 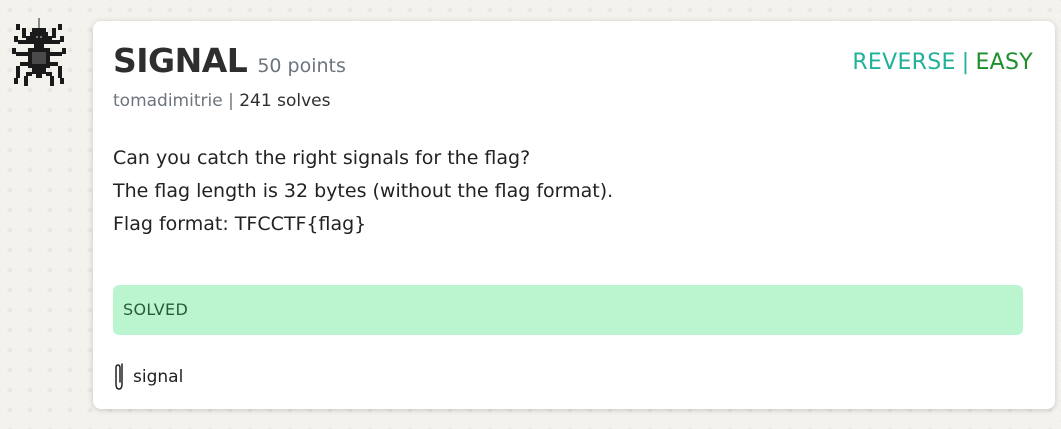 What do you see at coordinates (285, 101) in the screenshot?
I see `solves-count: 241 solves` at bounding box center [285, 101].